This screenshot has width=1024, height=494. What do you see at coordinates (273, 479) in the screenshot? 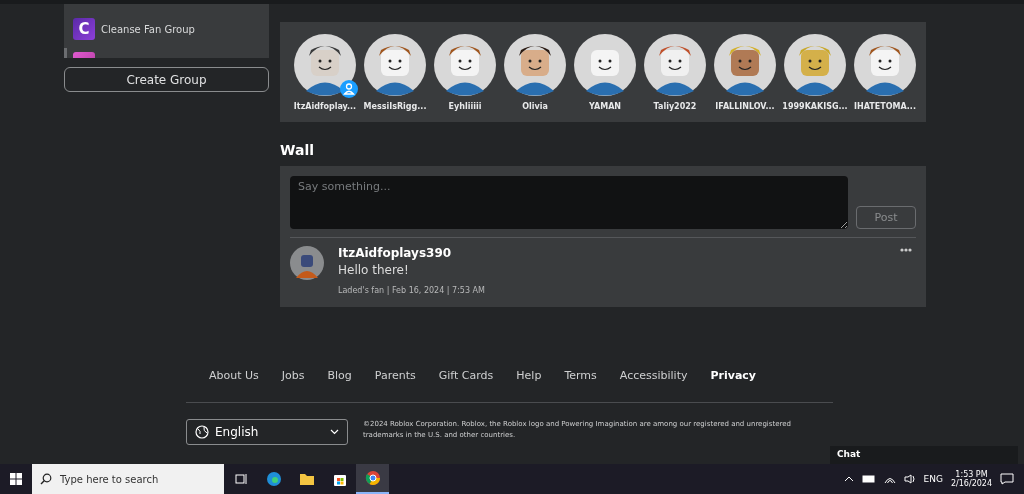
I see `swirl-icon` at bounding box center [273, 479].